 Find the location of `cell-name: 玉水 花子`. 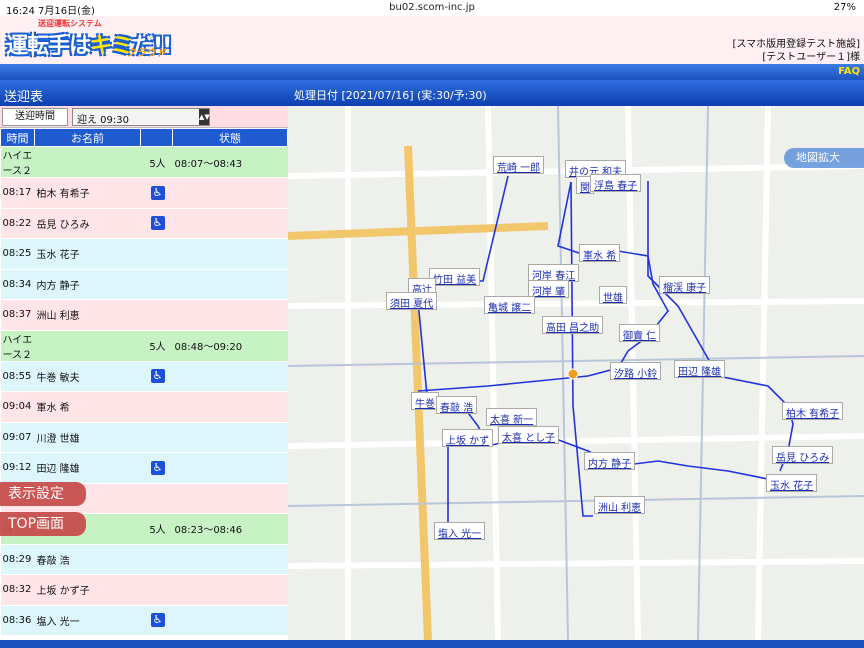

cell-name: 玉水 花子 is located at coordinates (87, 254).